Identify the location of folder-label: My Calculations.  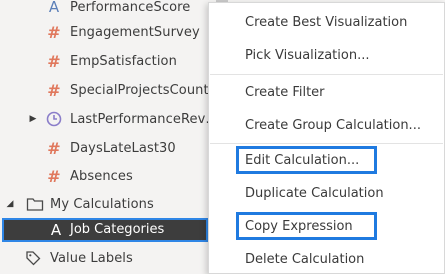
(102, 204).